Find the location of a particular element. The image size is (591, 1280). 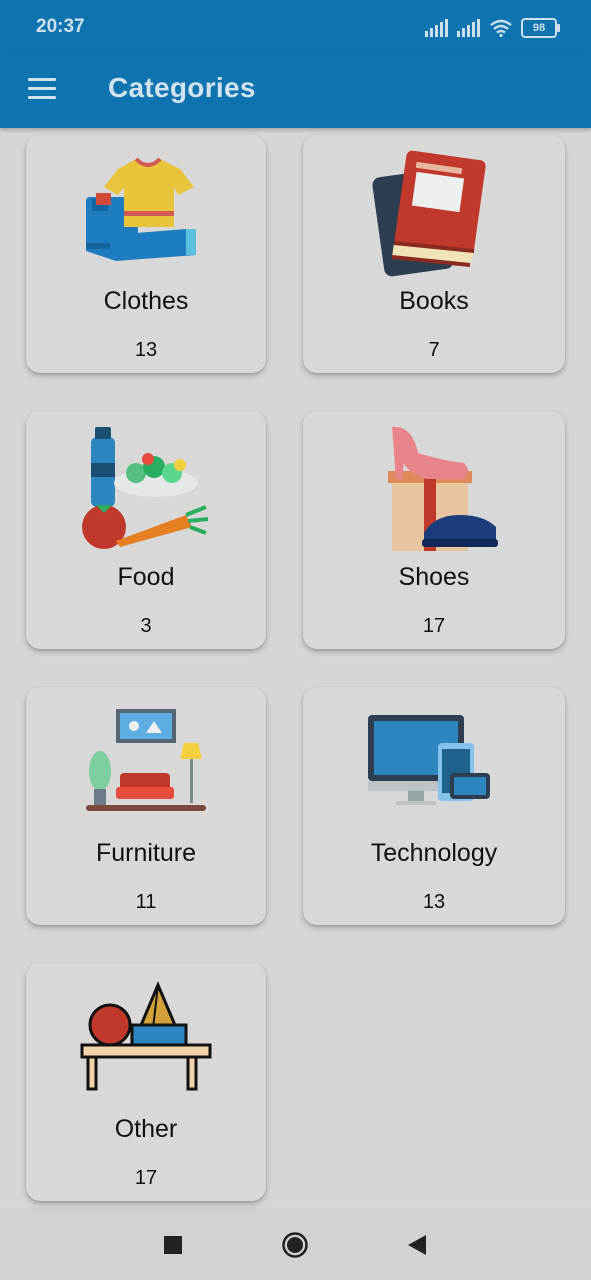

category-name: Food is located at coordinates (146, 577).